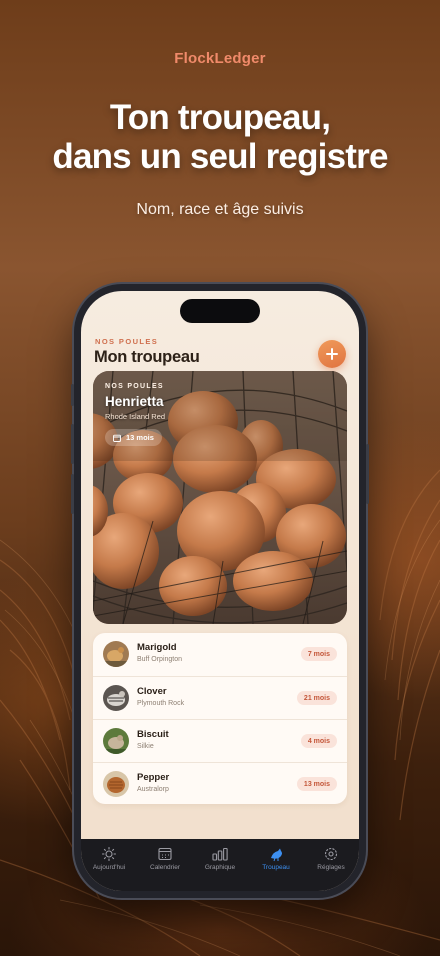  What do you see at coordinates (220, 58) in the screenshot?
I see `brand-name: FlockLedger` at bounding box center [220, 58].